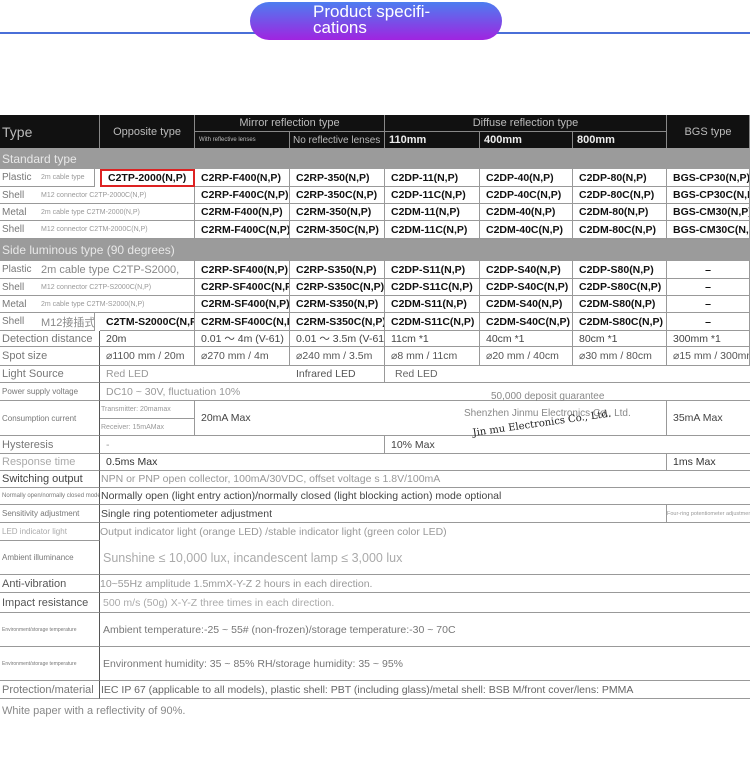  I want to click on band-side-type: Side luminous type (90 degrees), so click(375, 250).